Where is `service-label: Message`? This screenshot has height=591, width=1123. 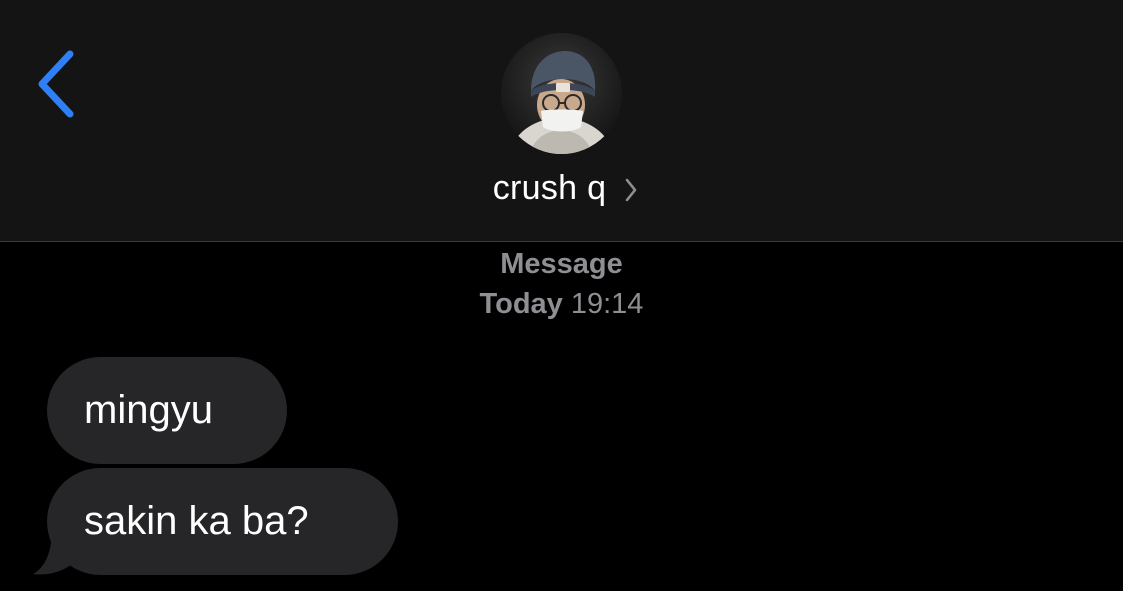
service-label: Message is located at coordinates (561, 264).